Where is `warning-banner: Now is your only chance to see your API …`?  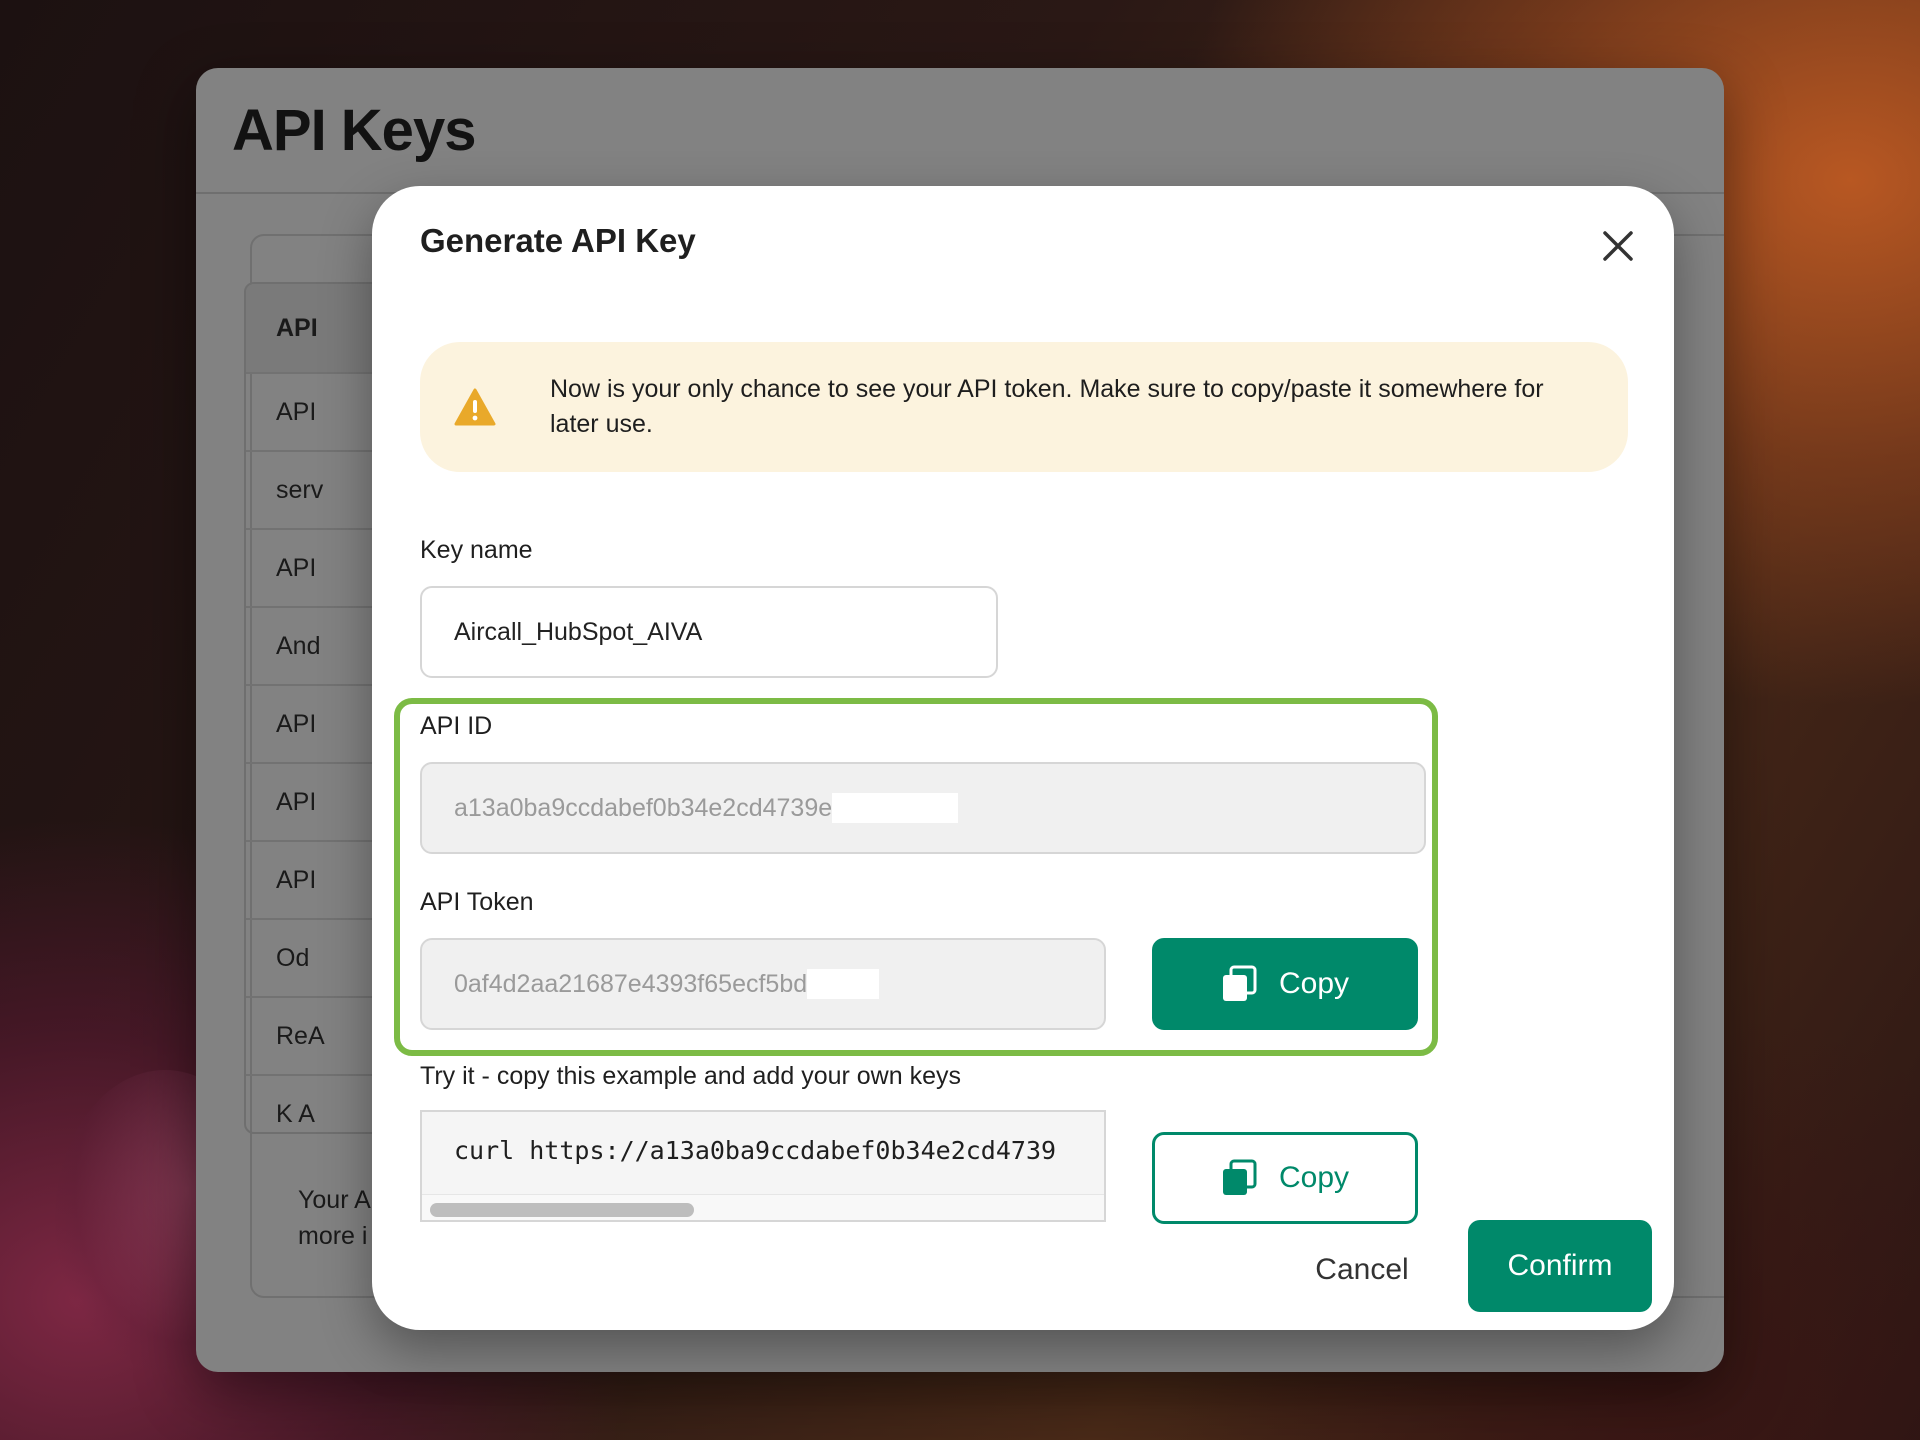 warning-banner: Now is your only chance to see your API … is located at coordinates (1024, 407).